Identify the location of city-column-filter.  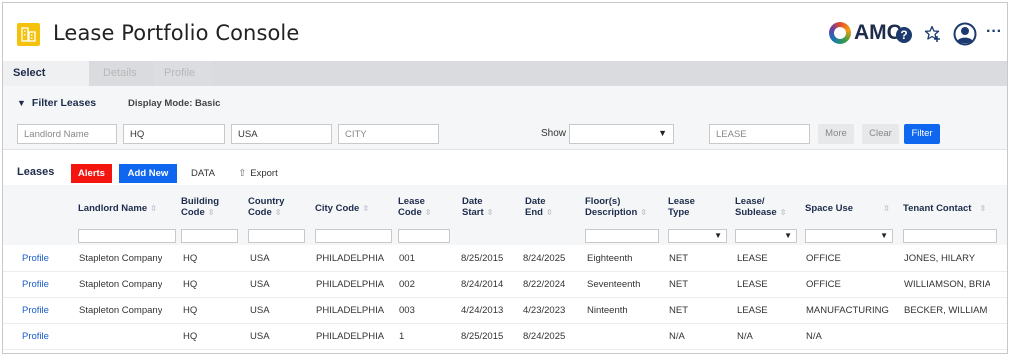
(353, 236).